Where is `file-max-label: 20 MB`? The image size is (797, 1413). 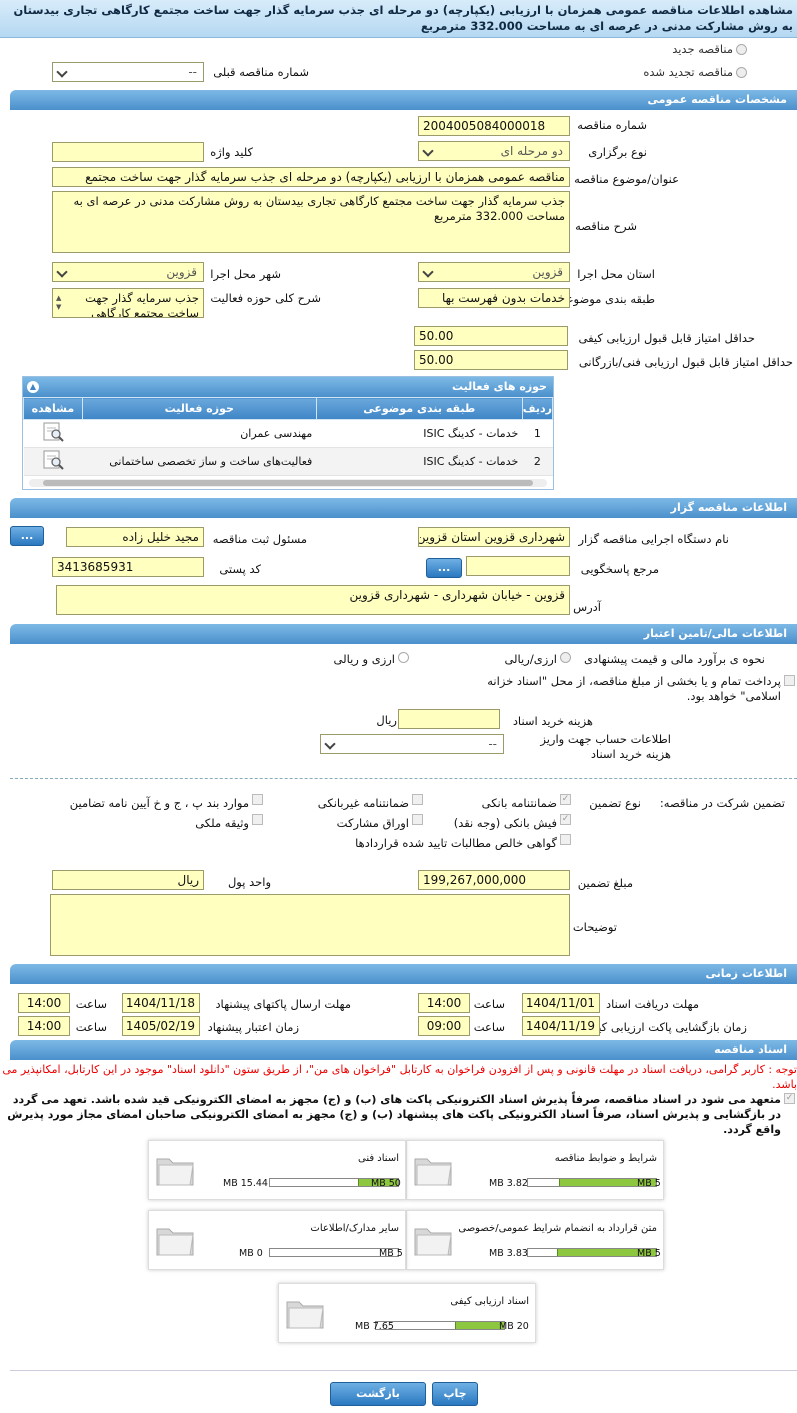 file-max-label: 20 MB is located at coordinates (514, 1326).